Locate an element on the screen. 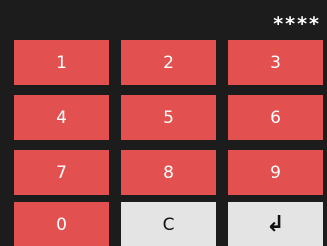 This screenshot has width=327, height=246. key-2: 2 is located at coordinates (168, 62).